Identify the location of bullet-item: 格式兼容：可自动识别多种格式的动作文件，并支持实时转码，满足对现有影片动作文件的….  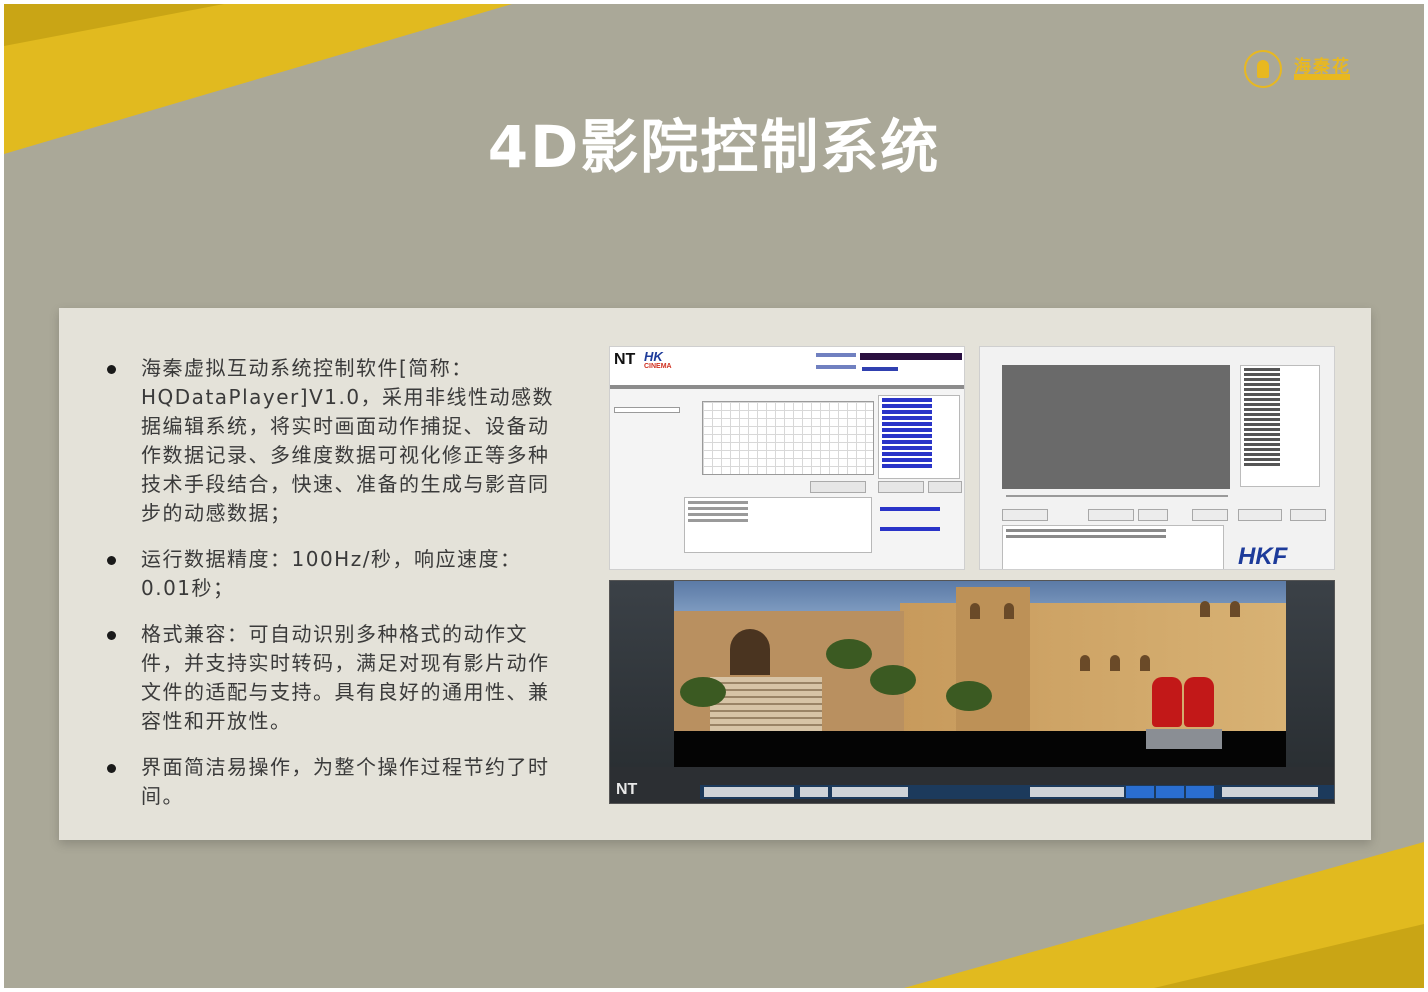
(329, 678).